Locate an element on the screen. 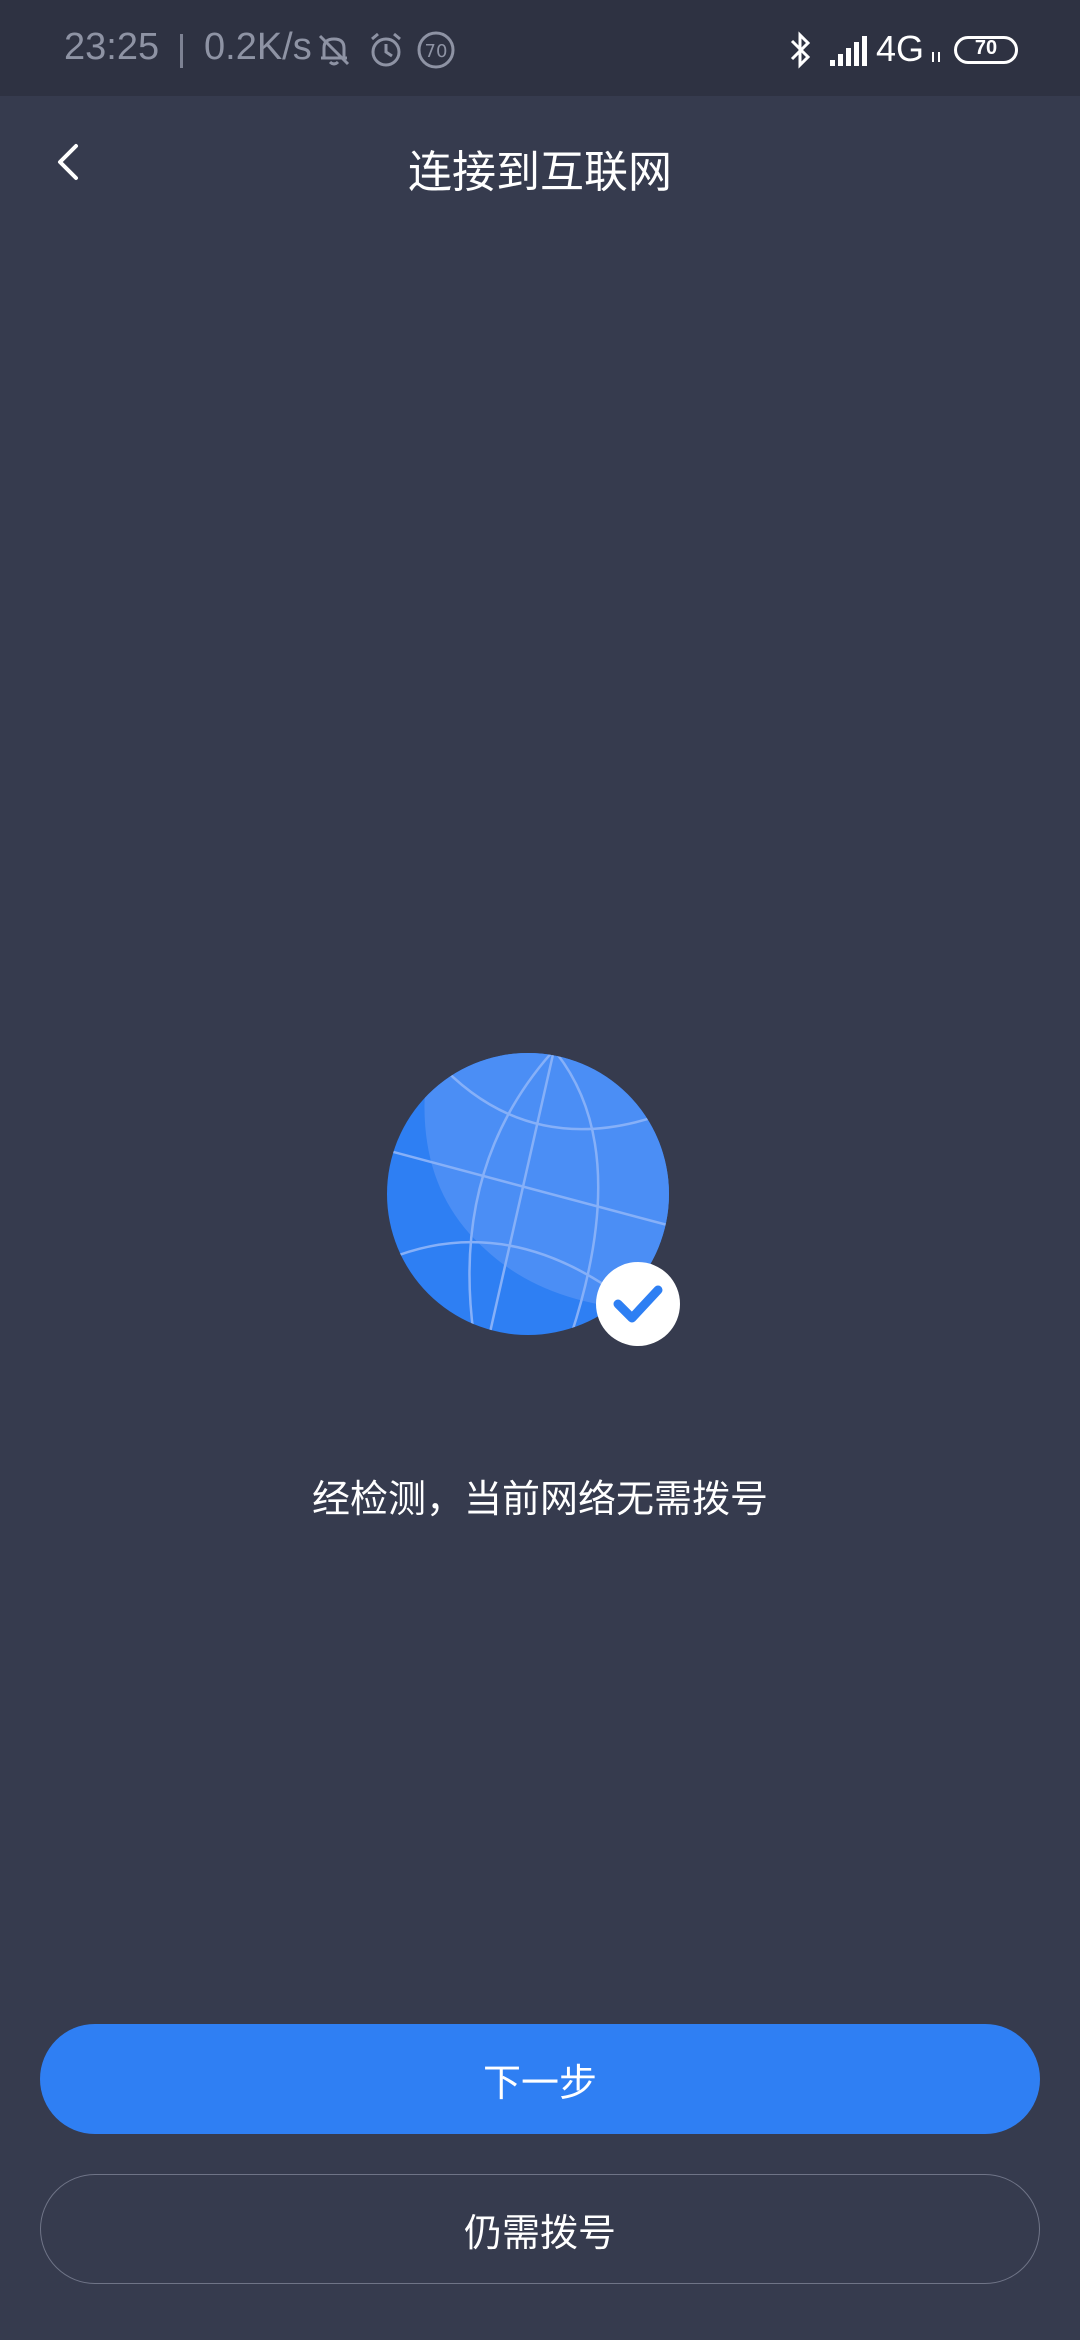 The image size is (1080, 2340). battery-level: 70 is located at coordinates (986, 48).